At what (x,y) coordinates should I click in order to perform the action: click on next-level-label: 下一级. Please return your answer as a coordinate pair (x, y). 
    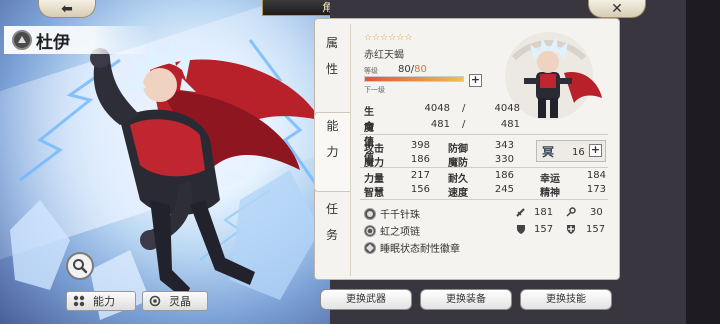
    Looking at the image, I should click on (374, 90).